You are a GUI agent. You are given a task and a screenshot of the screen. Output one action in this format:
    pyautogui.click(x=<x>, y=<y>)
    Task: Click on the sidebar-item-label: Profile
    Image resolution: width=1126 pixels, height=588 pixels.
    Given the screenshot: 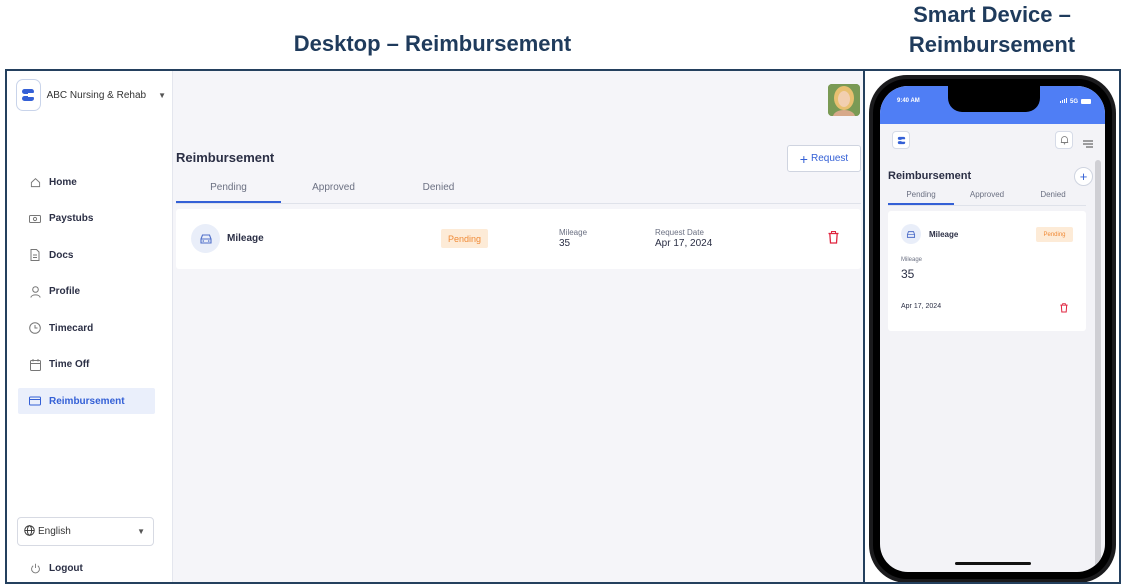 What is the action you would take?
    pyautogui.click(x=65, y=291)
    